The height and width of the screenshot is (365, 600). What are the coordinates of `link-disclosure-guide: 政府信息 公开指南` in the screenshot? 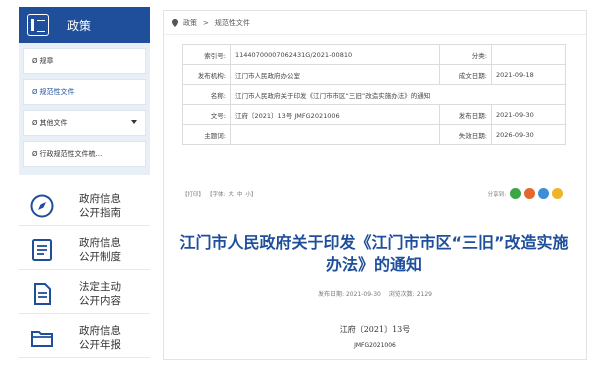 It's located at (84, 206).